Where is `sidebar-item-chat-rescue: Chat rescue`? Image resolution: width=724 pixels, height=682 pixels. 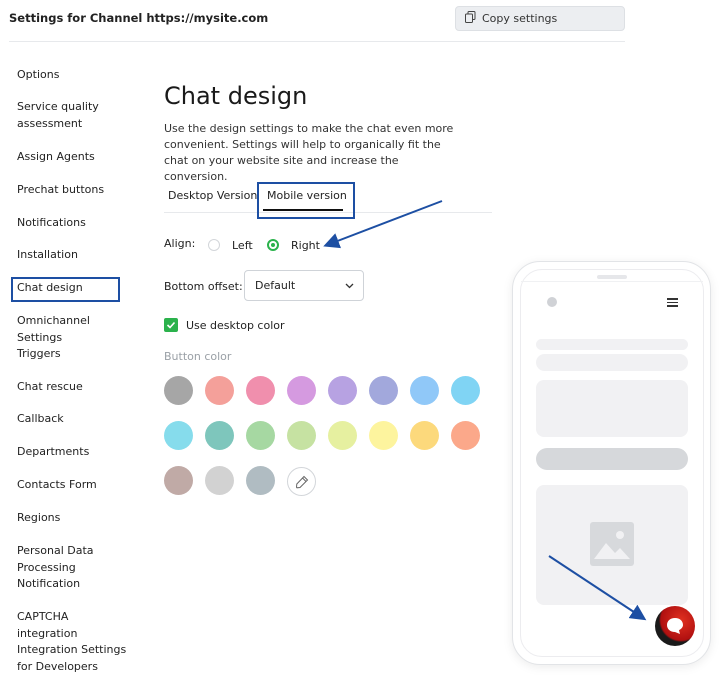 sidebar-item-chat-rescue: Chat rescue is located at coordinates (73, 387).